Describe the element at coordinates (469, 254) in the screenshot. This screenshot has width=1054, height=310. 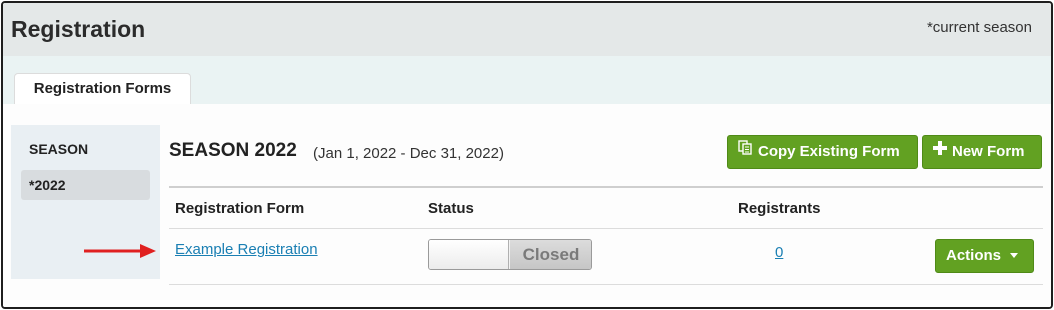
I see `toggle-knob` at that location.